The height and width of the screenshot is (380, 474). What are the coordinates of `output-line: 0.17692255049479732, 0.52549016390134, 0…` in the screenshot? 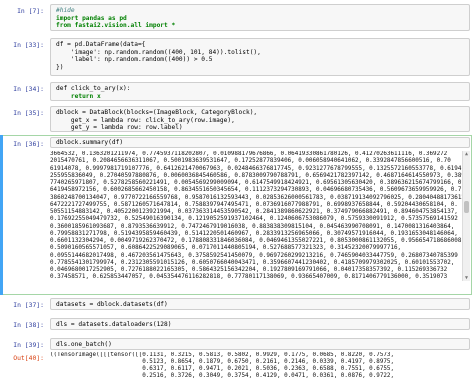 It's located at (254, 219).